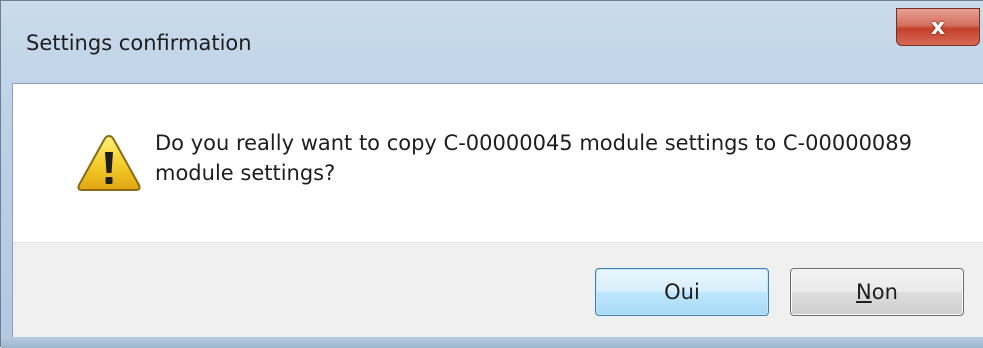 This screenshot has width=983, height=348. What do you see at coordinates (884, 292) in the screenshot?
I see `no-button-label-rest: on` at bounding box center [884, 292].